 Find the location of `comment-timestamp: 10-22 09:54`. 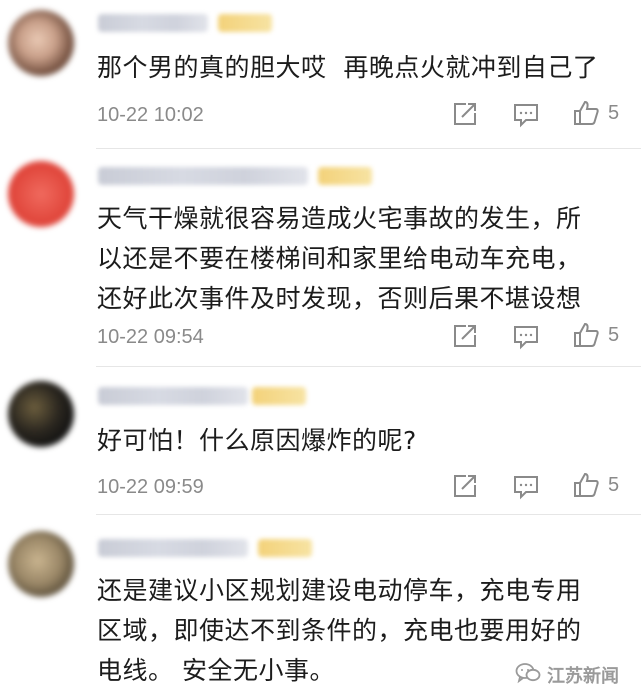

comment-timestamp: 10-22 09:54 is located at coordinates (150, 337).